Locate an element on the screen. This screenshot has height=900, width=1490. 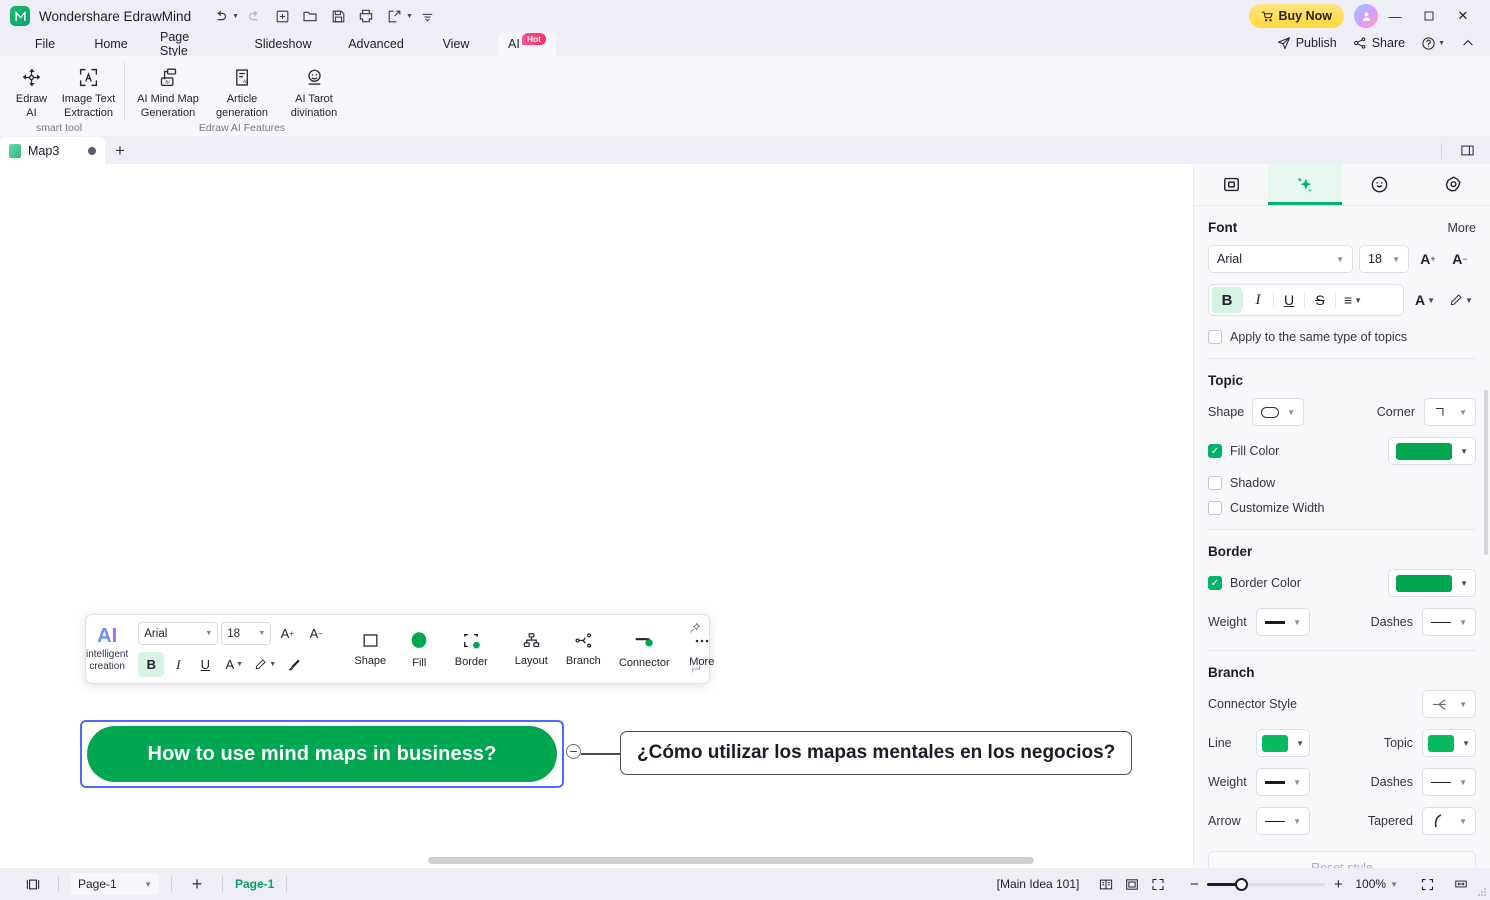
zoom-slider-knob is located at coordinates (1242, 884).